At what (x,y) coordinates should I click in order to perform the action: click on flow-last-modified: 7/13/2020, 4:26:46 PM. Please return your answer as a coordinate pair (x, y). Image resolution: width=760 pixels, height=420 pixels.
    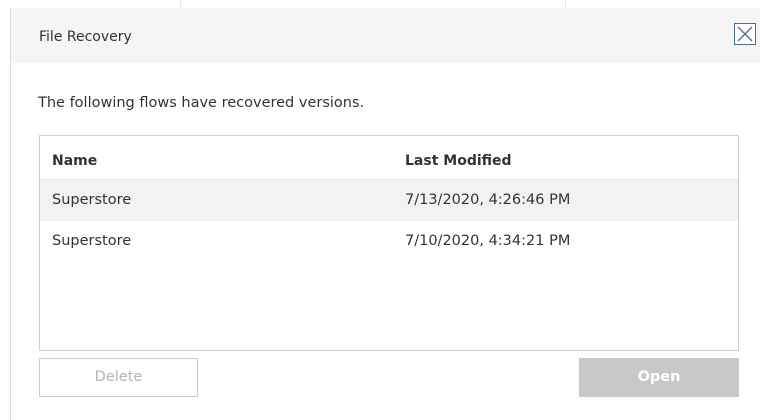
    Looking at the image, I should click on (488, 200).